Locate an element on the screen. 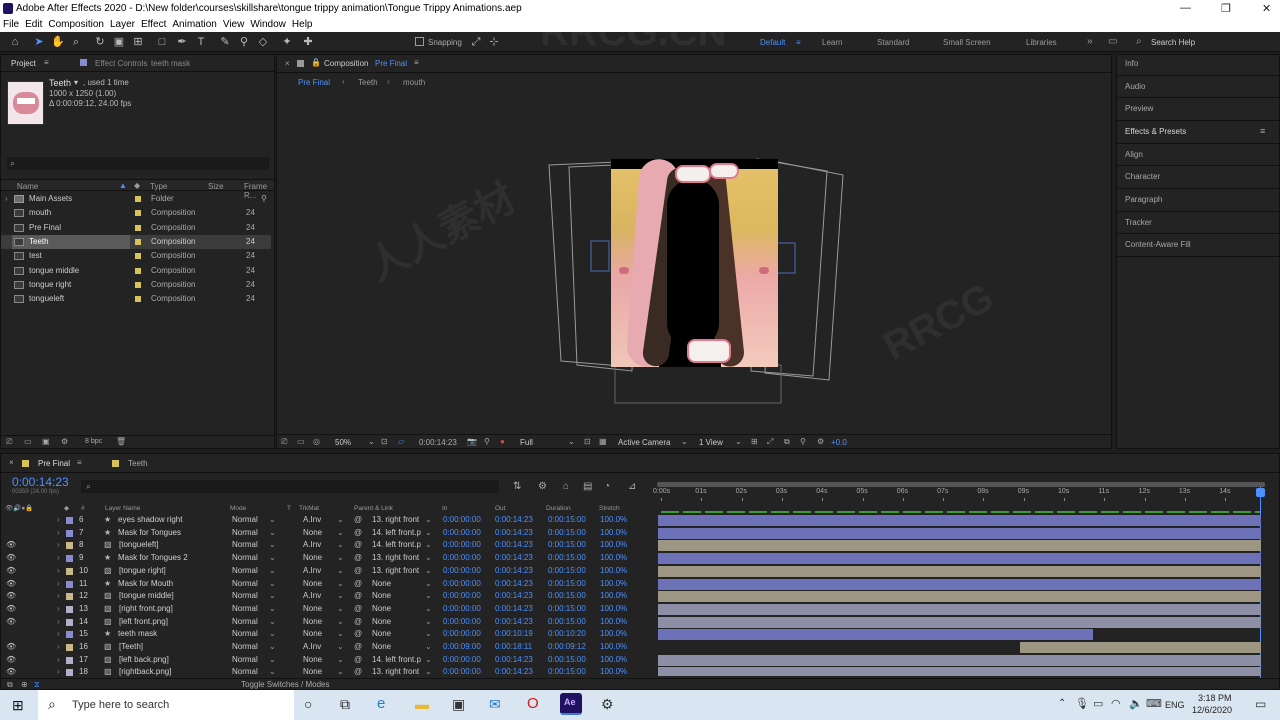 Image resolution: width=1280 pixels, height=720 pixels. delete-icon: 🗑 is located at coordinates (121, 441).